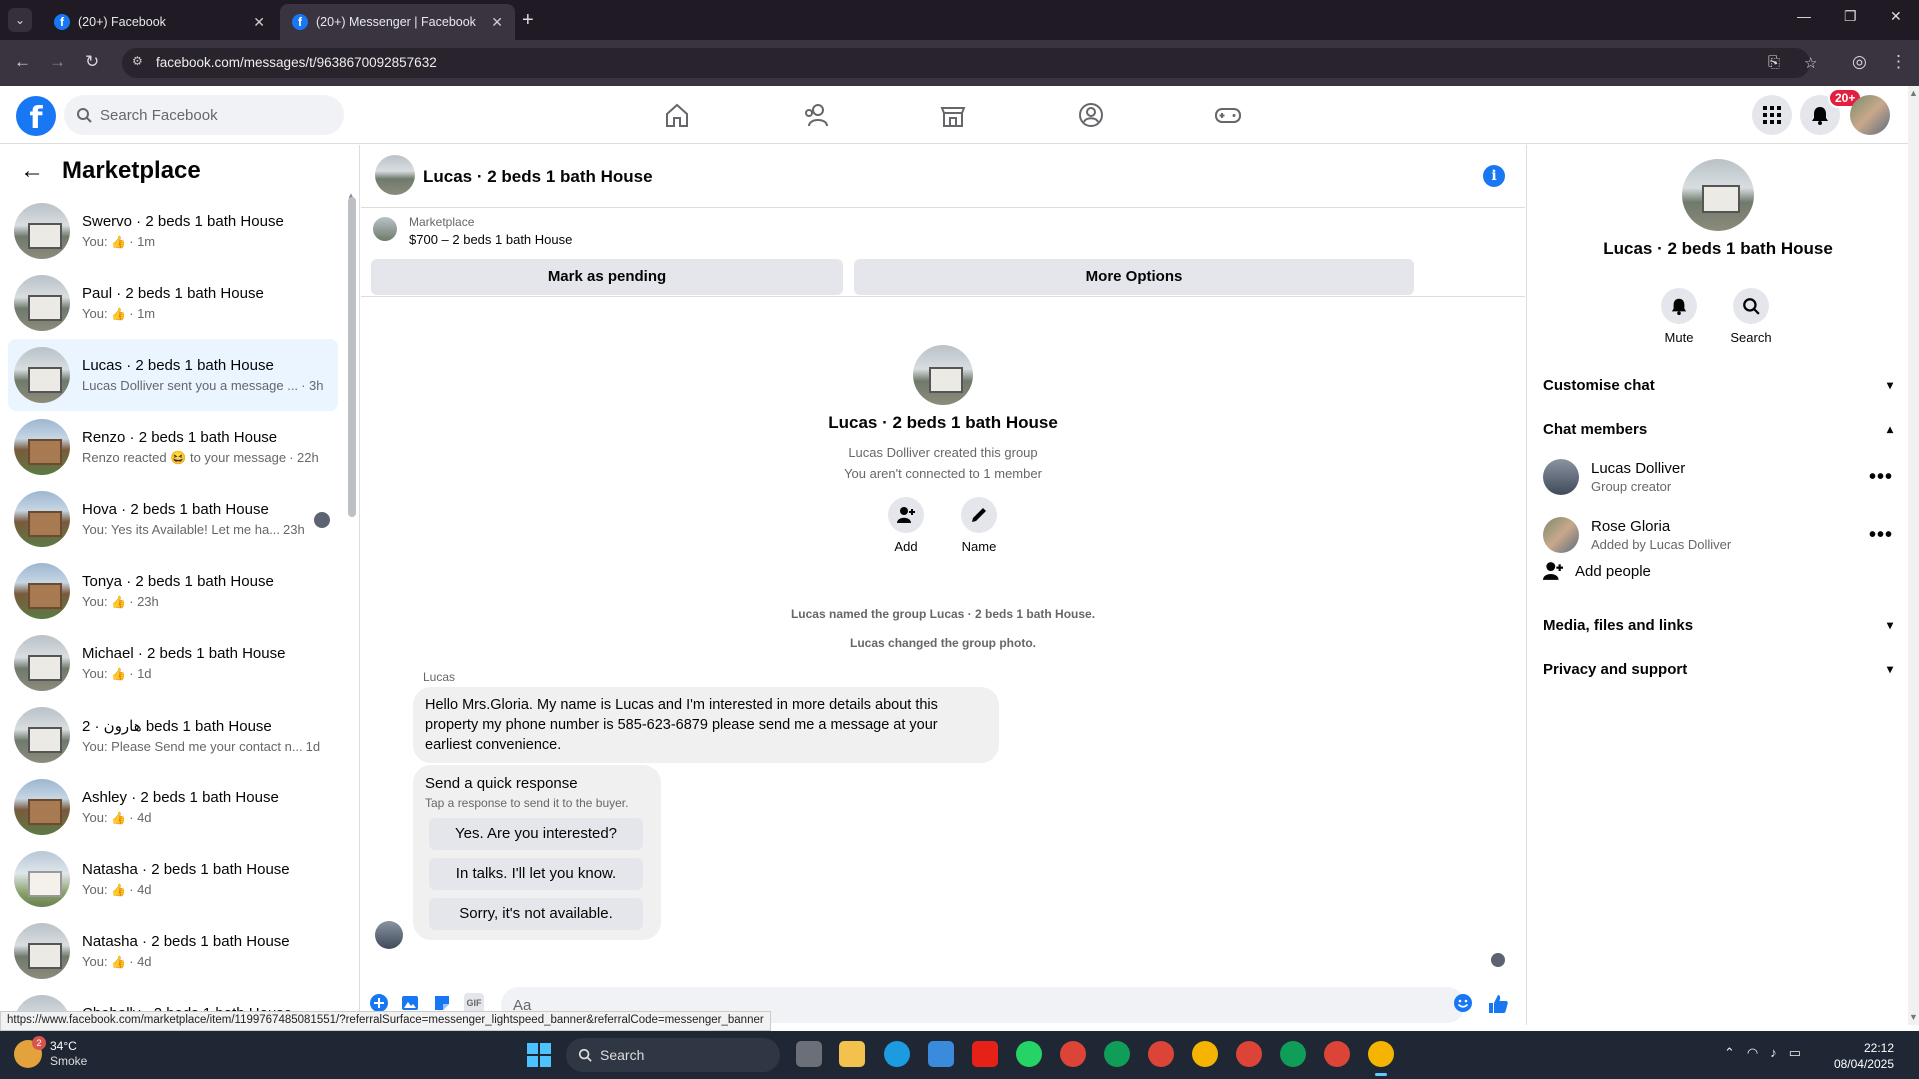 The height and width of the screenshot is (1079, 1919). I want to click on info-icon: i, so click(1494, 176).